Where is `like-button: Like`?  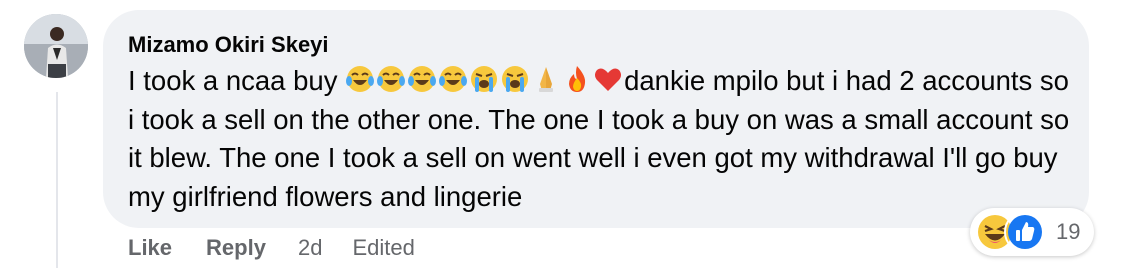
like-button: Like is located at coordinates (150, 248).